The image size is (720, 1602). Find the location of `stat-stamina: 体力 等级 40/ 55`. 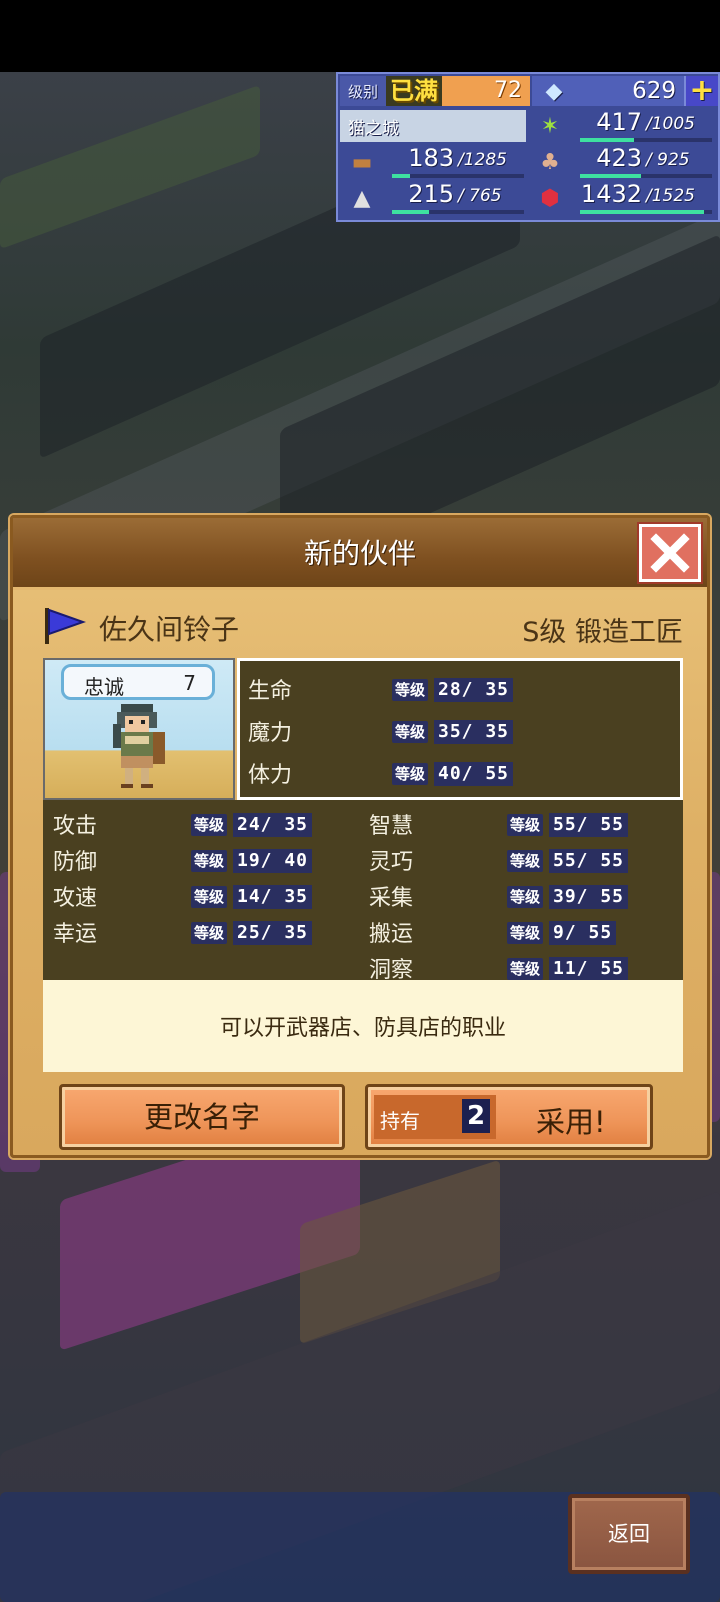

stat-stamina: 体力 等级 40/ 55 is located at coordinates (398, 774).